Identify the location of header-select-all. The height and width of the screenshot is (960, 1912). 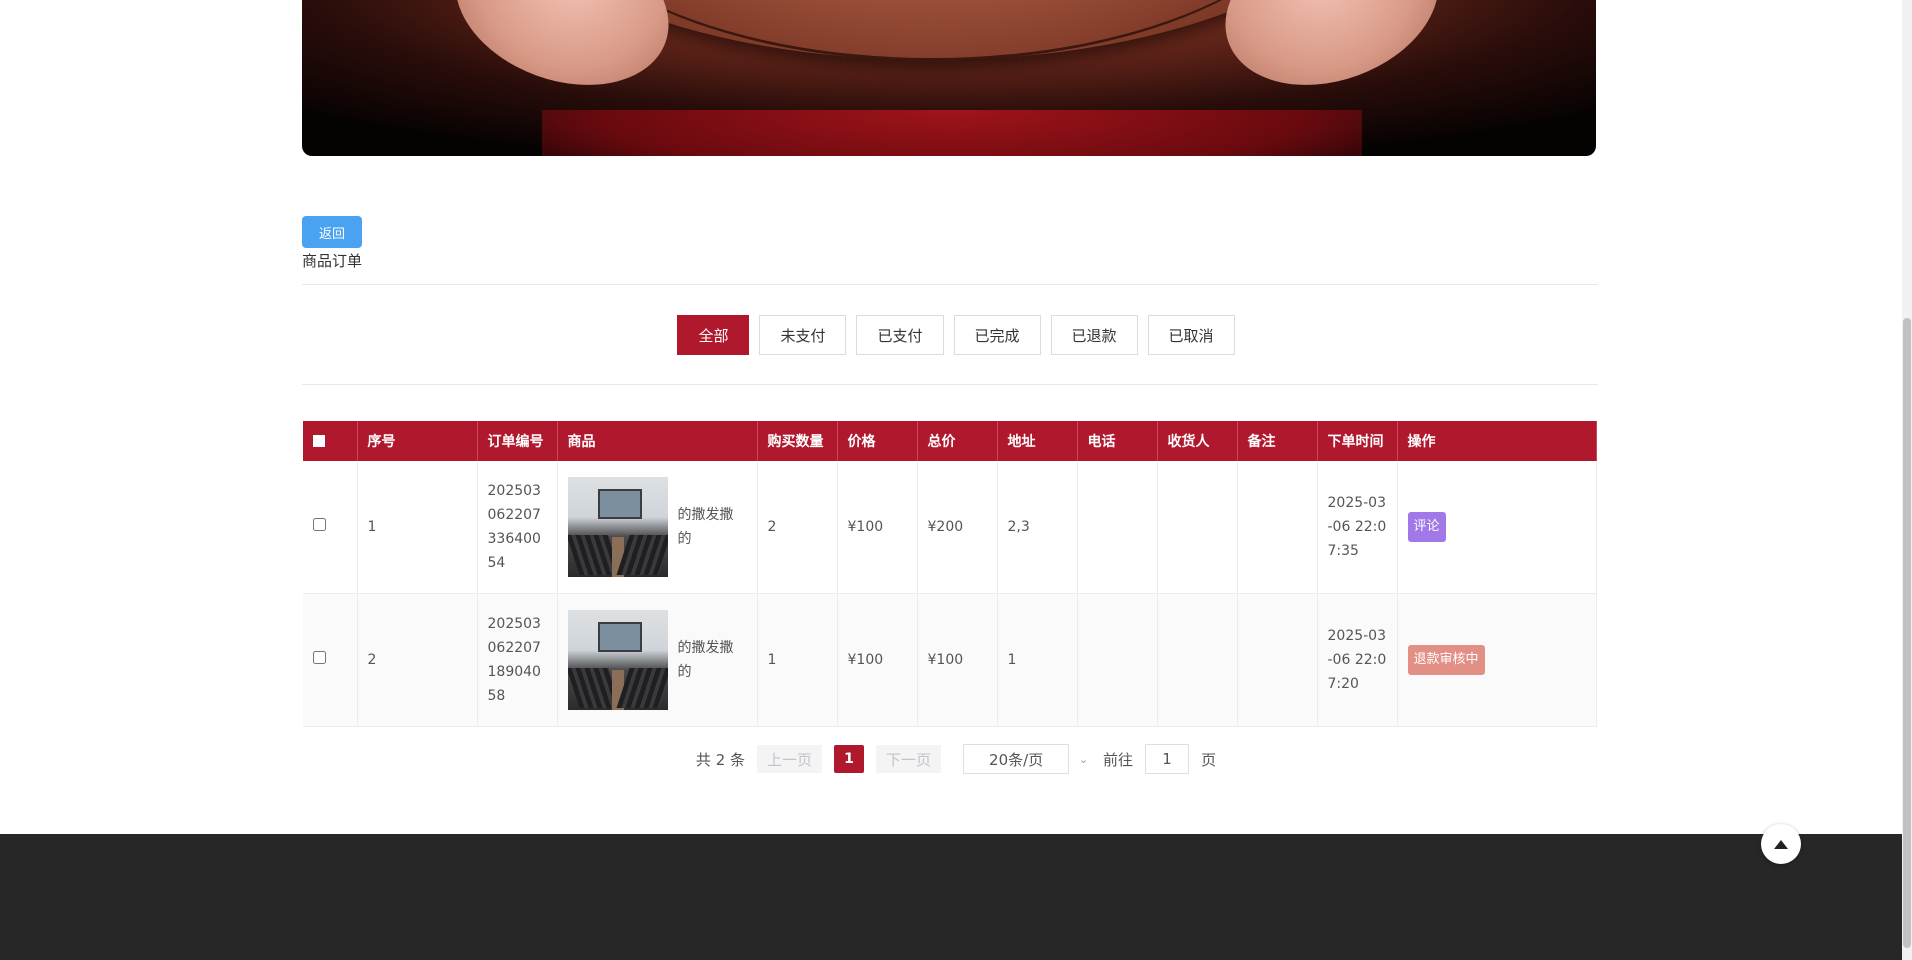
(330, 441).